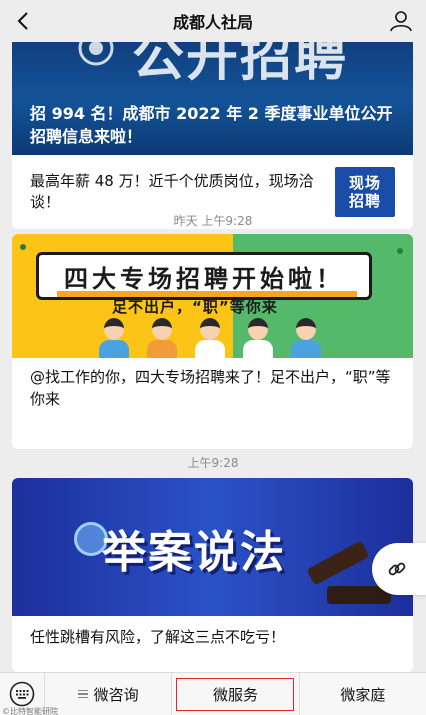 The width and height of the screenshot is (426, 715). Describe the element at coordinates (364, 201) in the screenshot. I see `thumb-text-line: 招聘` at that location.